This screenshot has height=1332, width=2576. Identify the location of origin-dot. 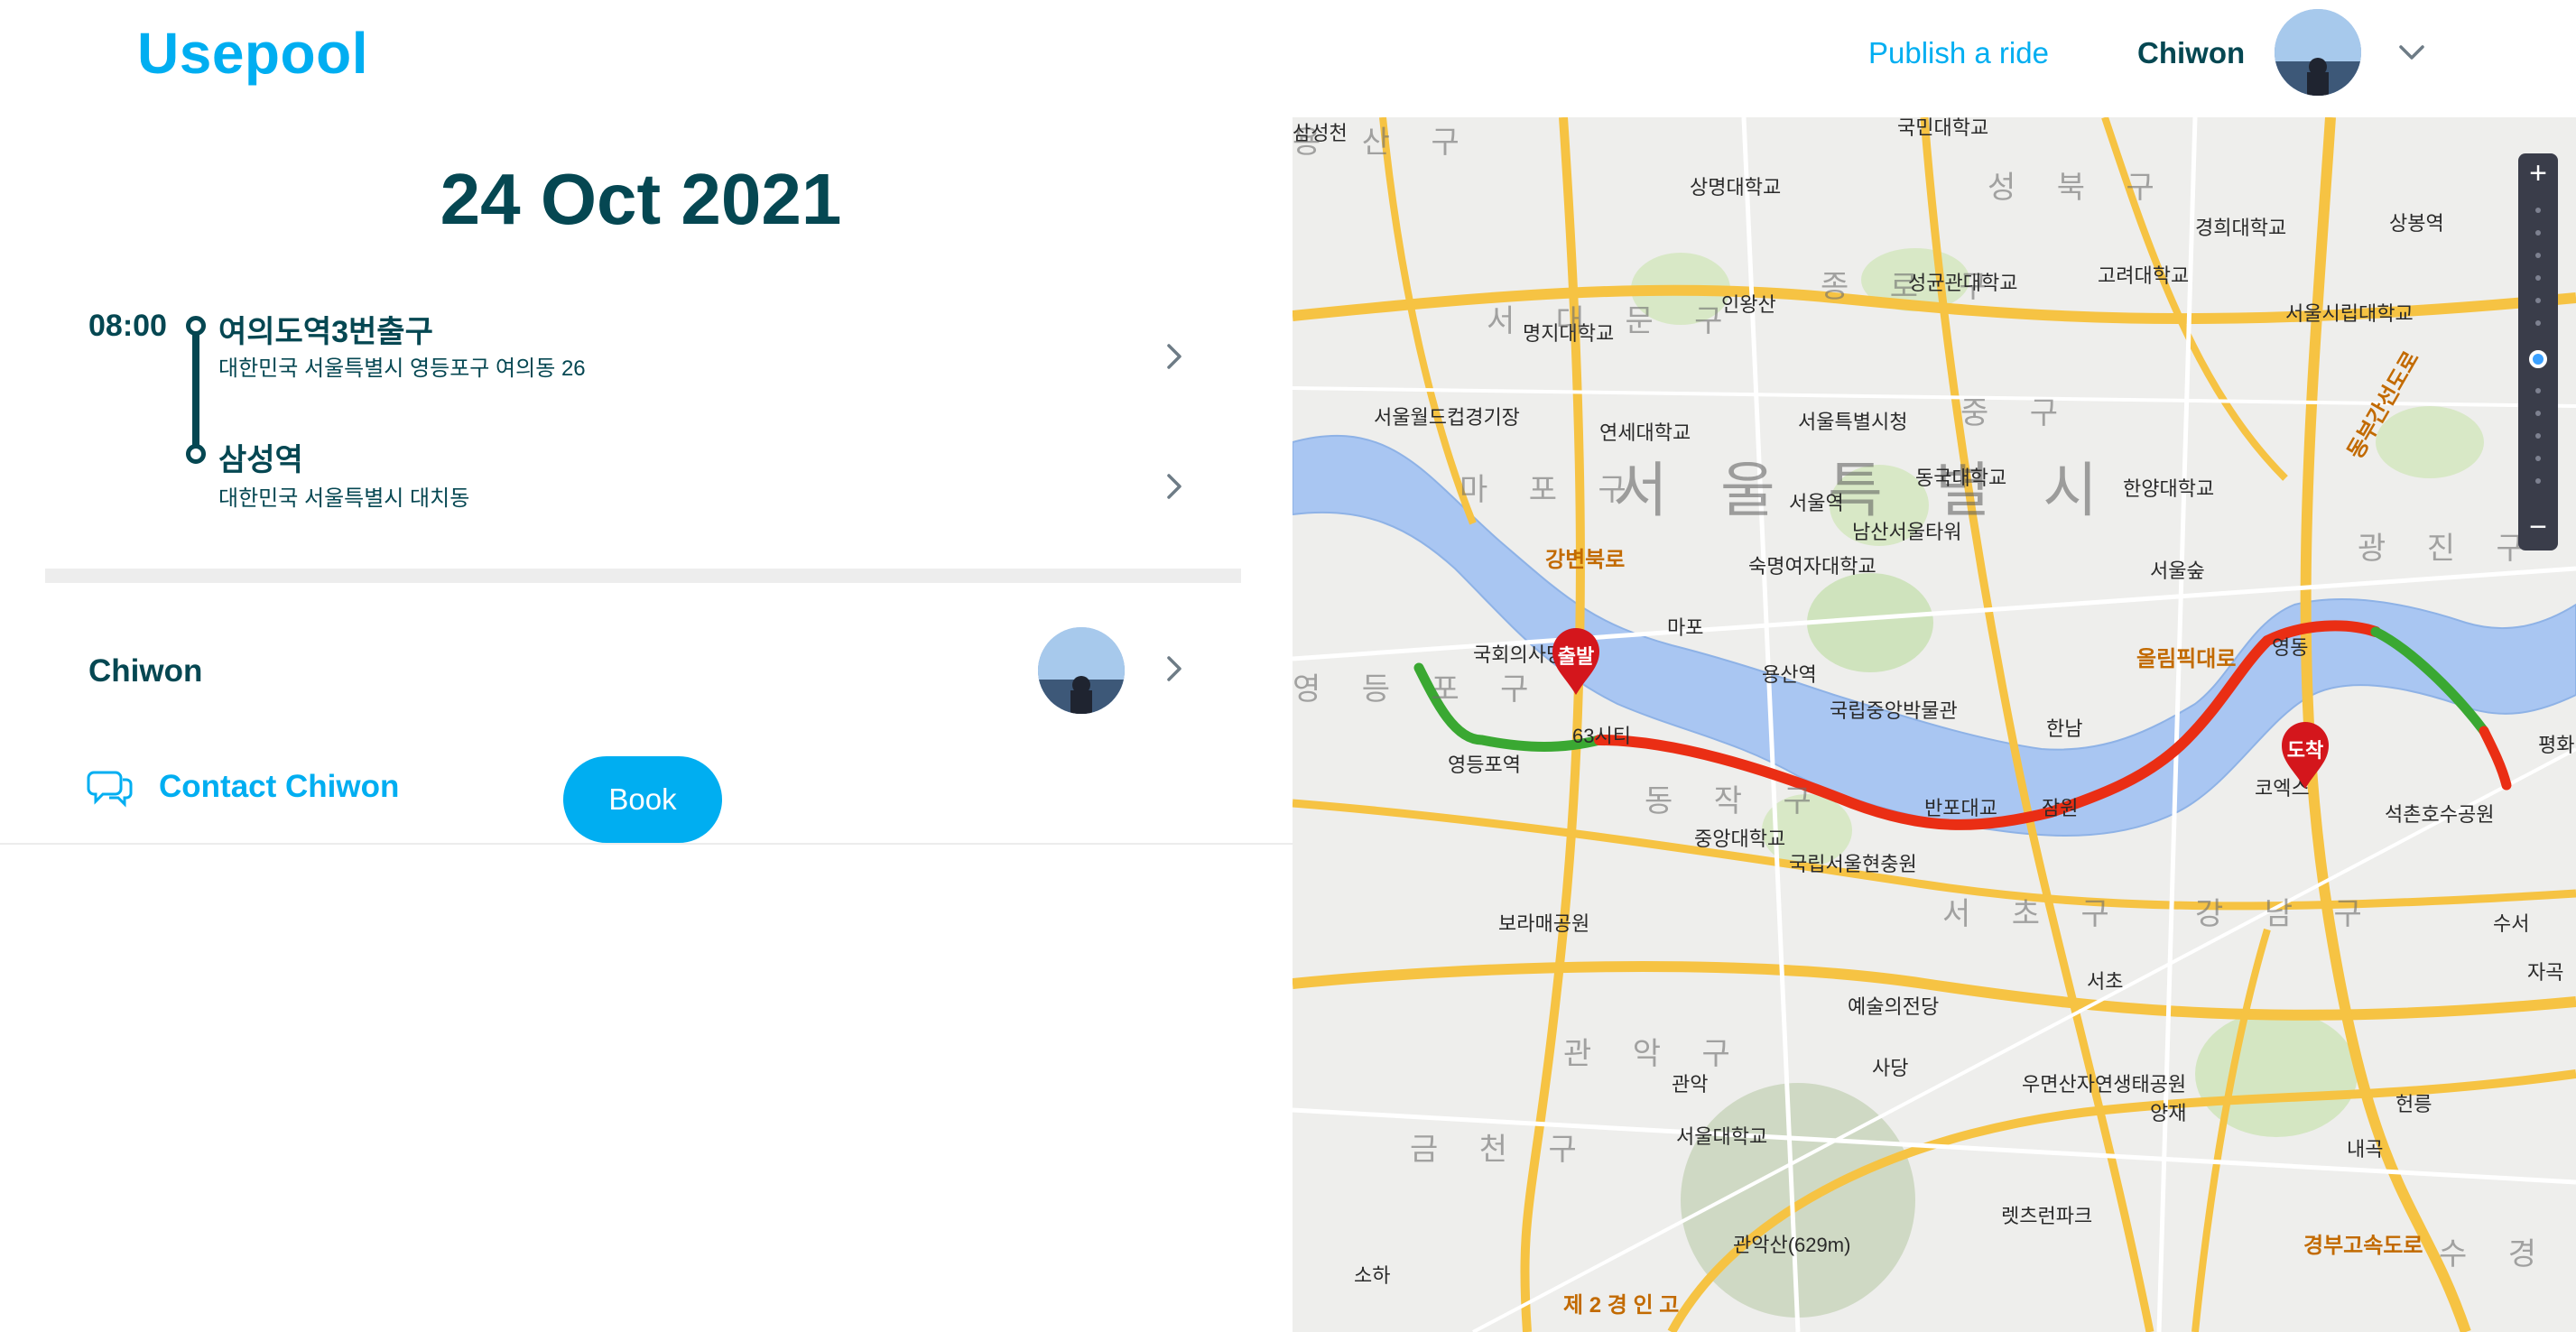
(196, 326).